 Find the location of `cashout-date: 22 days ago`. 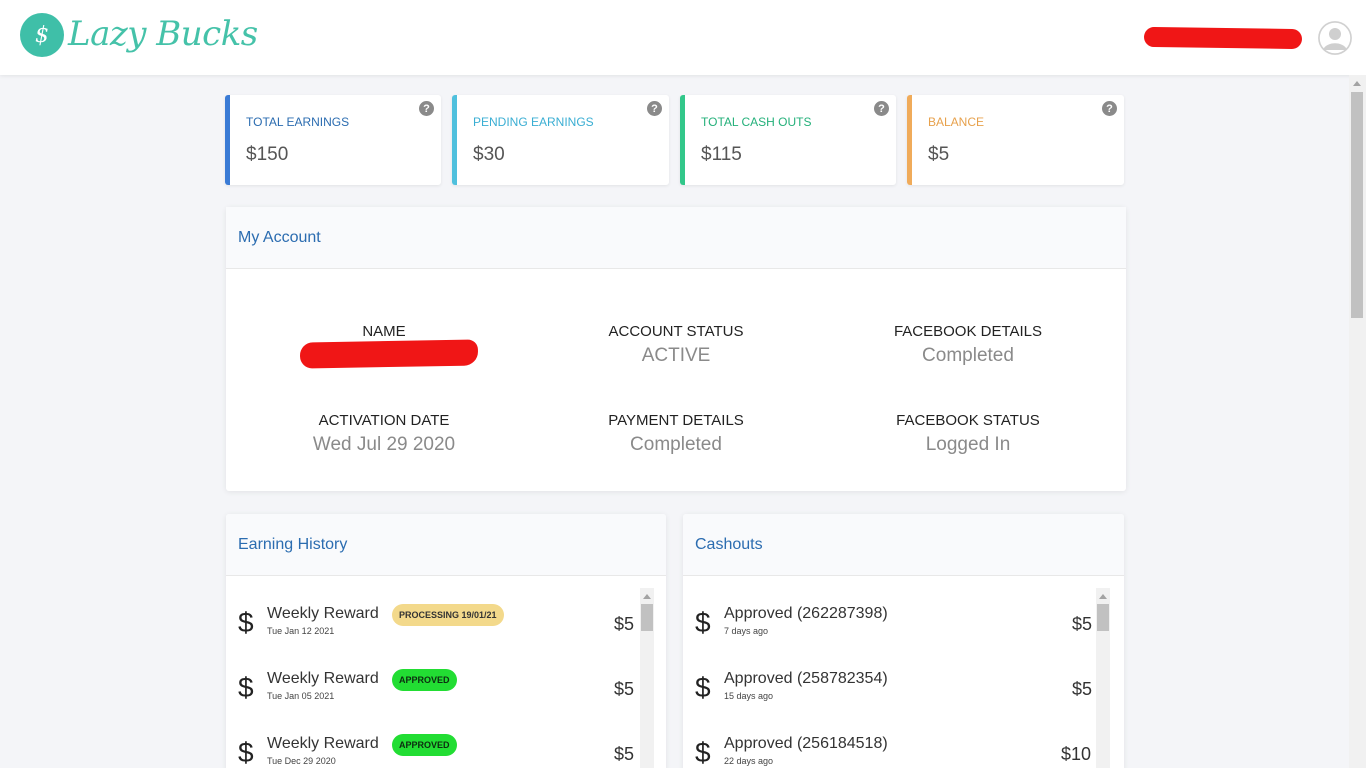

cashout-date: 22 days ago is located at coordinates (749, 761).